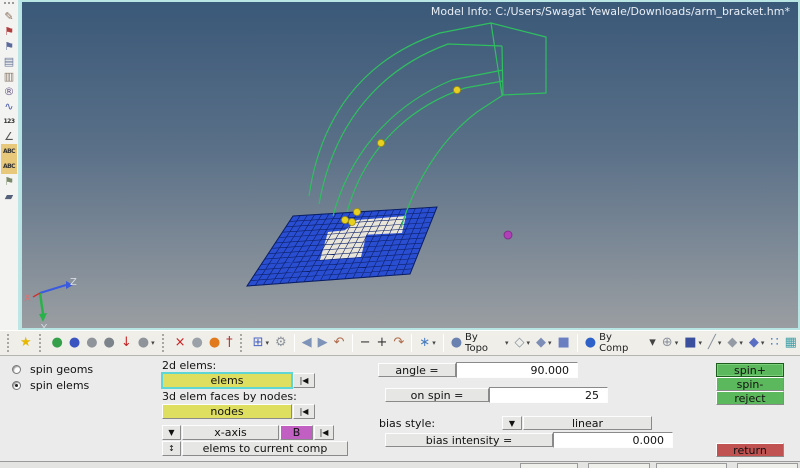 The width and height of the screenshot is (800, 468). I want to click on nodes-collector-button: nodes, so click(227, 411).